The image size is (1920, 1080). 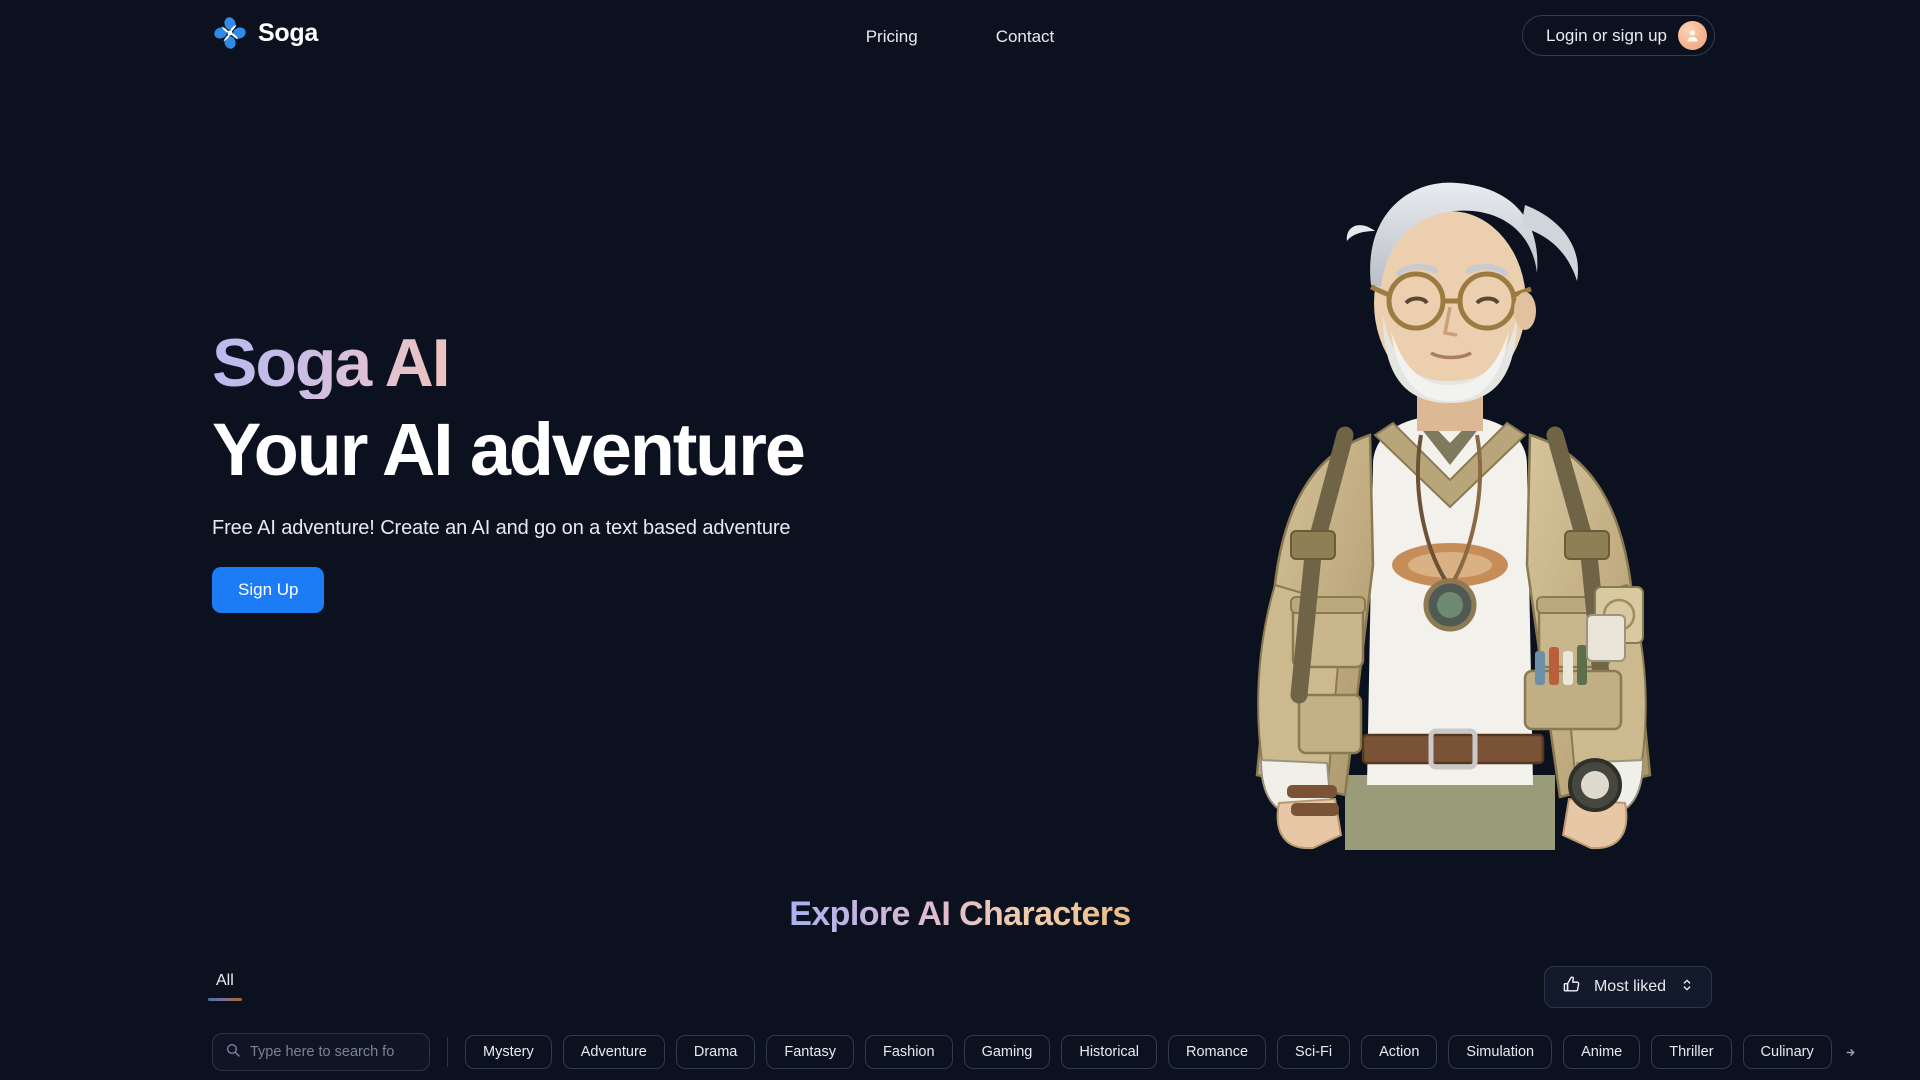 What do you see at coordinates (268, 590) in the screenshot?
I see `sign-up-button: Sign Up` at bounding box center [268, 590].